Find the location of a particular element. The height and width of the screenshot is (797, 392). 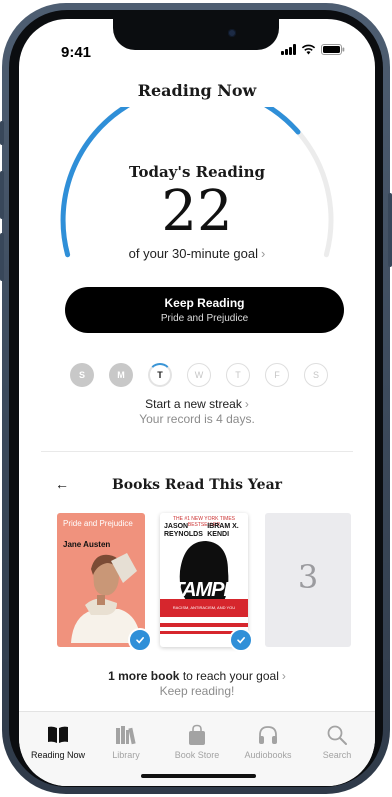

volume-down-button is located at coordinates (2, 257).